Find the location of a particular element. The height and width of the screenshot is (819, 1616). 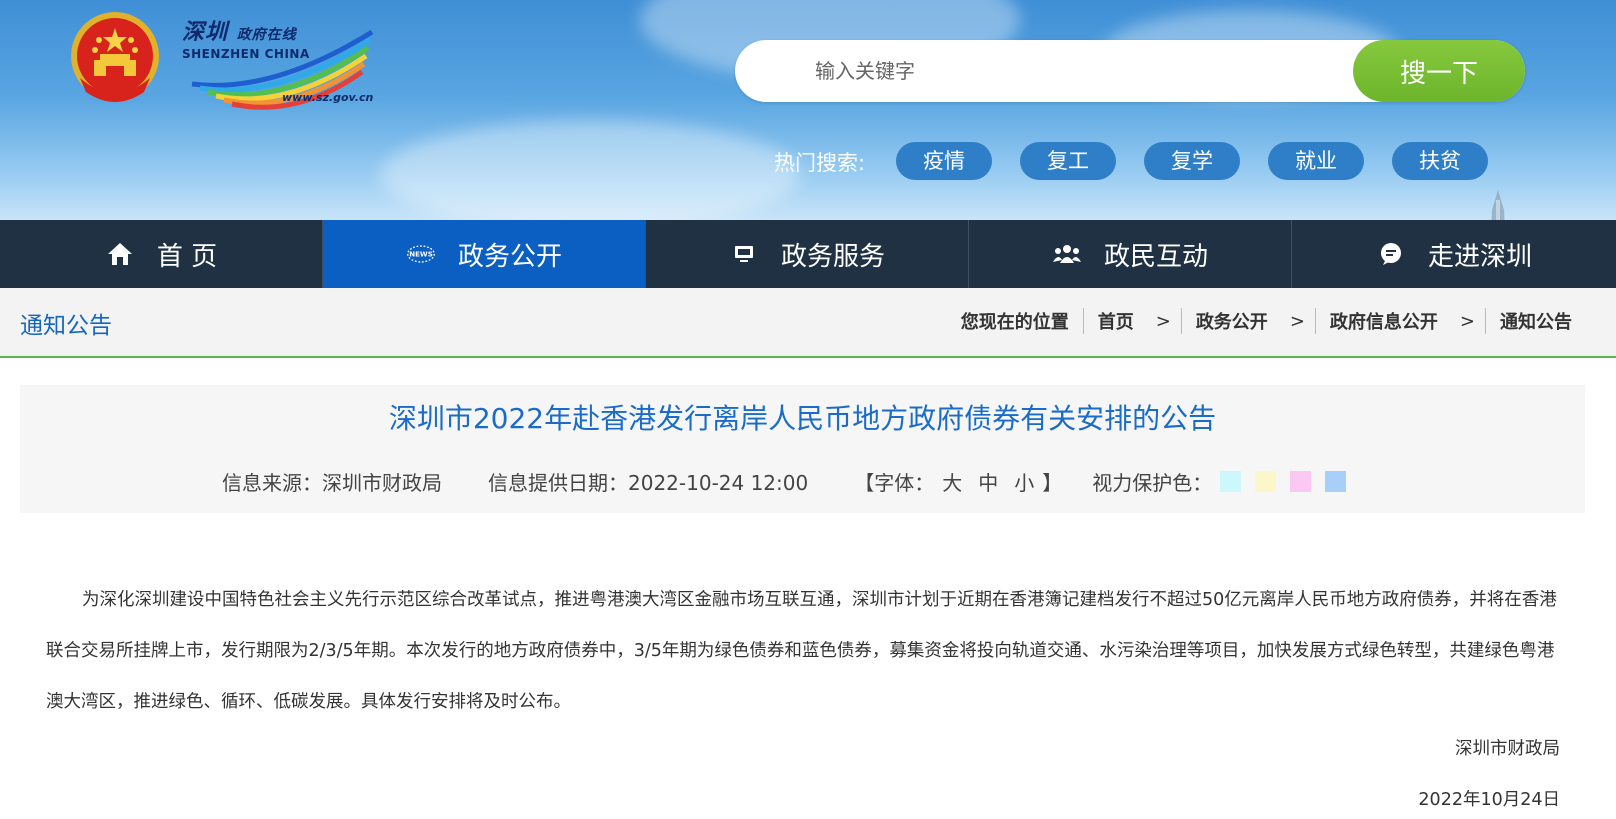

hot-search-tag: 就业 is located at coordinates (1316, 161).